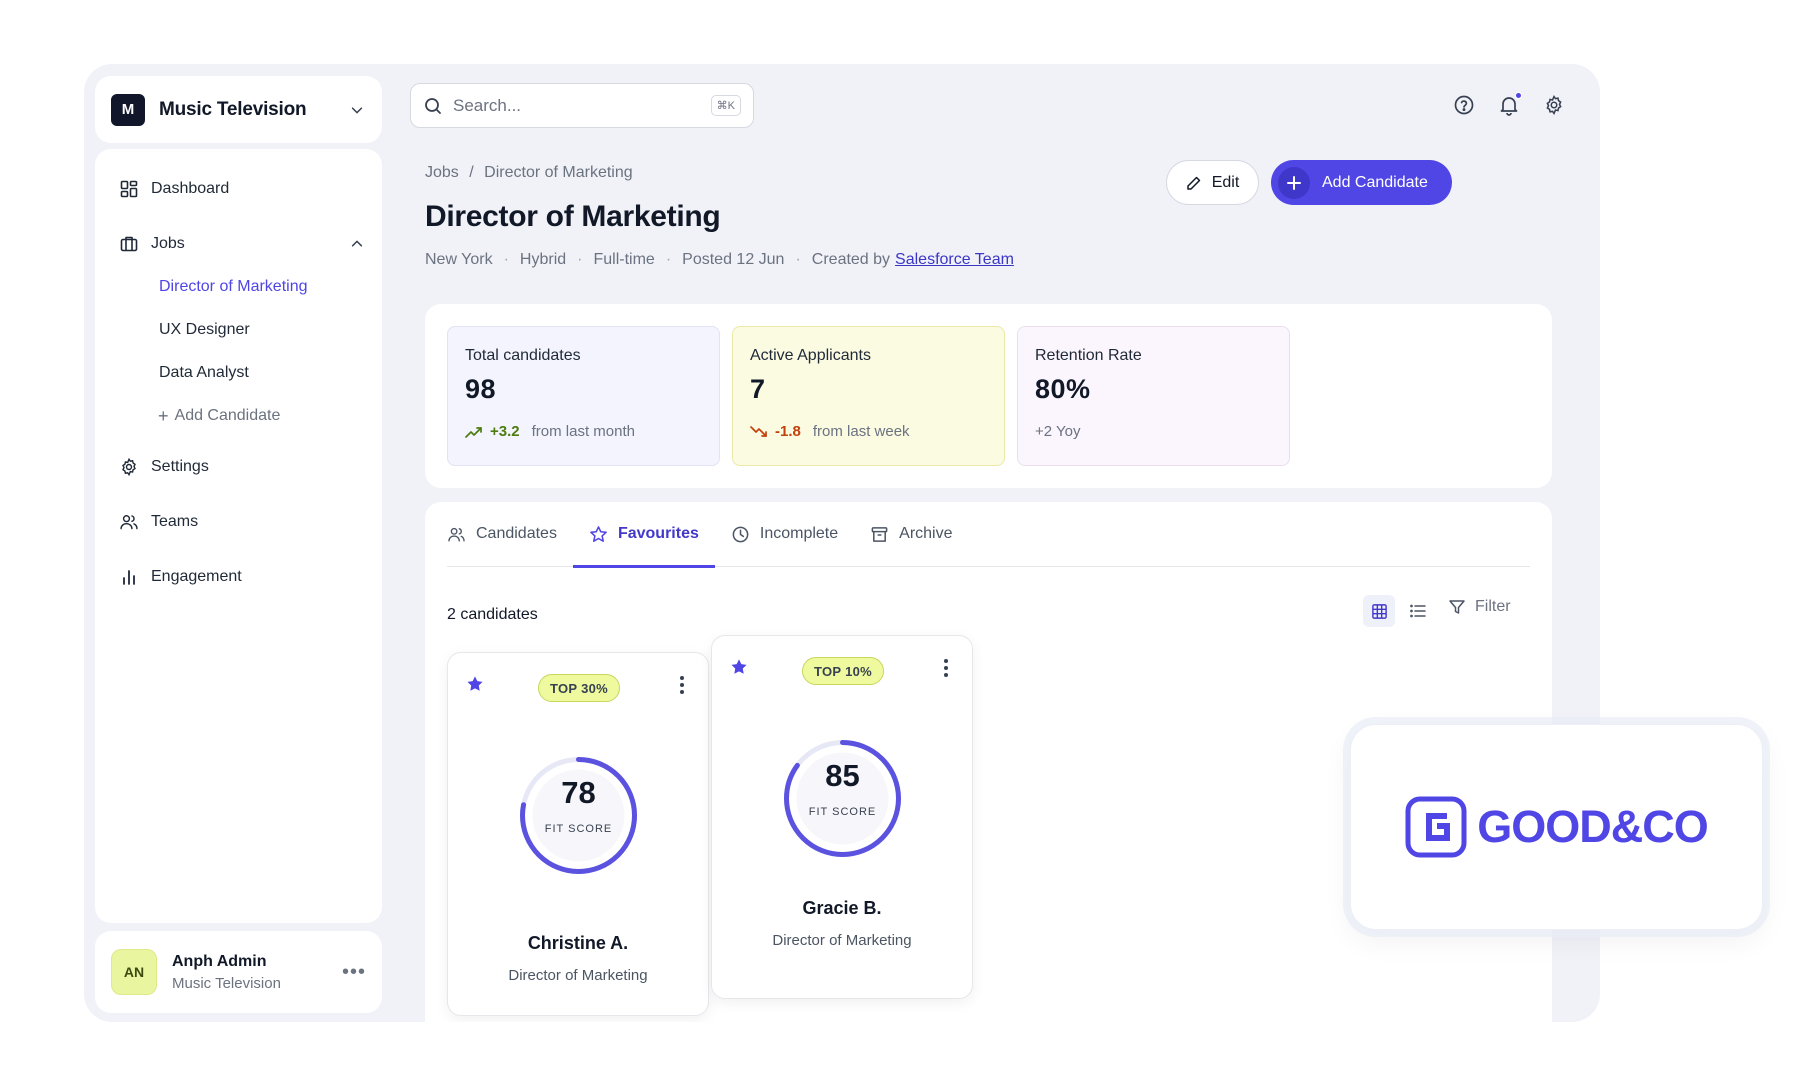 Image resolution: width=1820 pixels, height=1080 pixels. I want to click on plus-icon, so click(1294, 182).